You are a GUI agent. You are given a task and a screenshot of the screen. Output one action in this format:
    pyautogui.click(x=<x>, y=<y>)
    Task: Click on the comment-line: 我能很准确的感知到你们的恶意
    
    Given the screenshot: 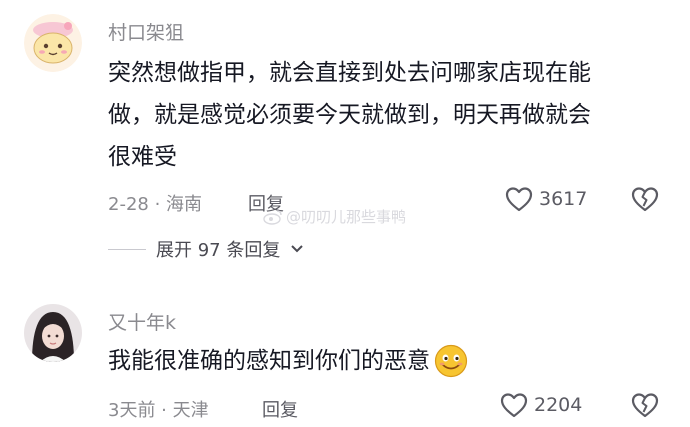 What is the action you would take?
    pyautogui.click(x=269, y=361)
    